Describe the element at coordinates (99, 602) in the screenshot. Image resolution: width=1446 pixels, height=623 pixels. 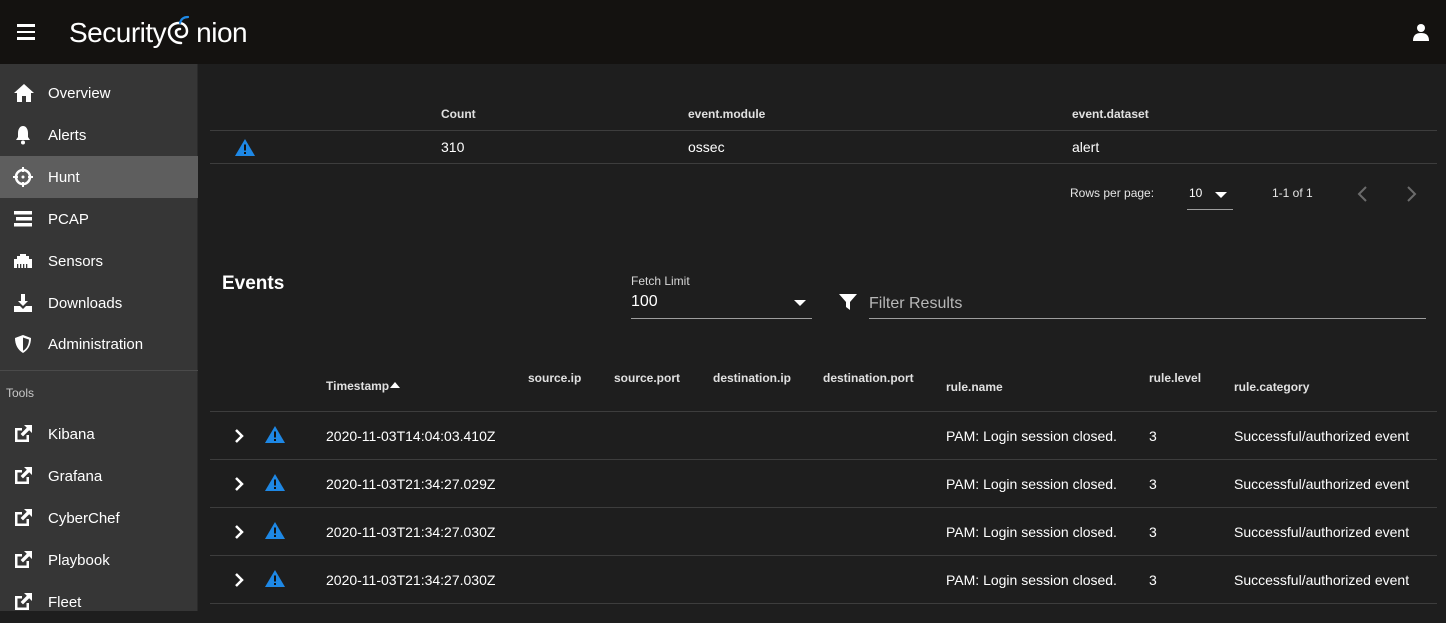
I see `sidebar-item-fleet: Fleet` at that location.